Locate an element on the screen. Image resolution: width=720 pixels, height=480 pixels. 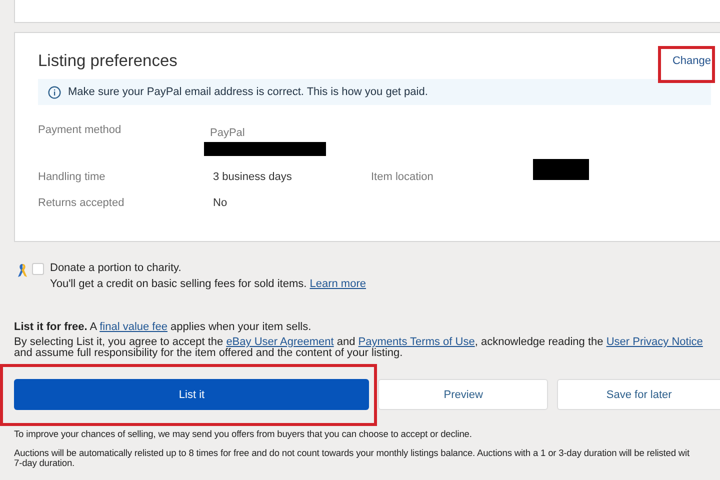
terms-link: Payments Terms of Use is located at coordinates (416, 342).